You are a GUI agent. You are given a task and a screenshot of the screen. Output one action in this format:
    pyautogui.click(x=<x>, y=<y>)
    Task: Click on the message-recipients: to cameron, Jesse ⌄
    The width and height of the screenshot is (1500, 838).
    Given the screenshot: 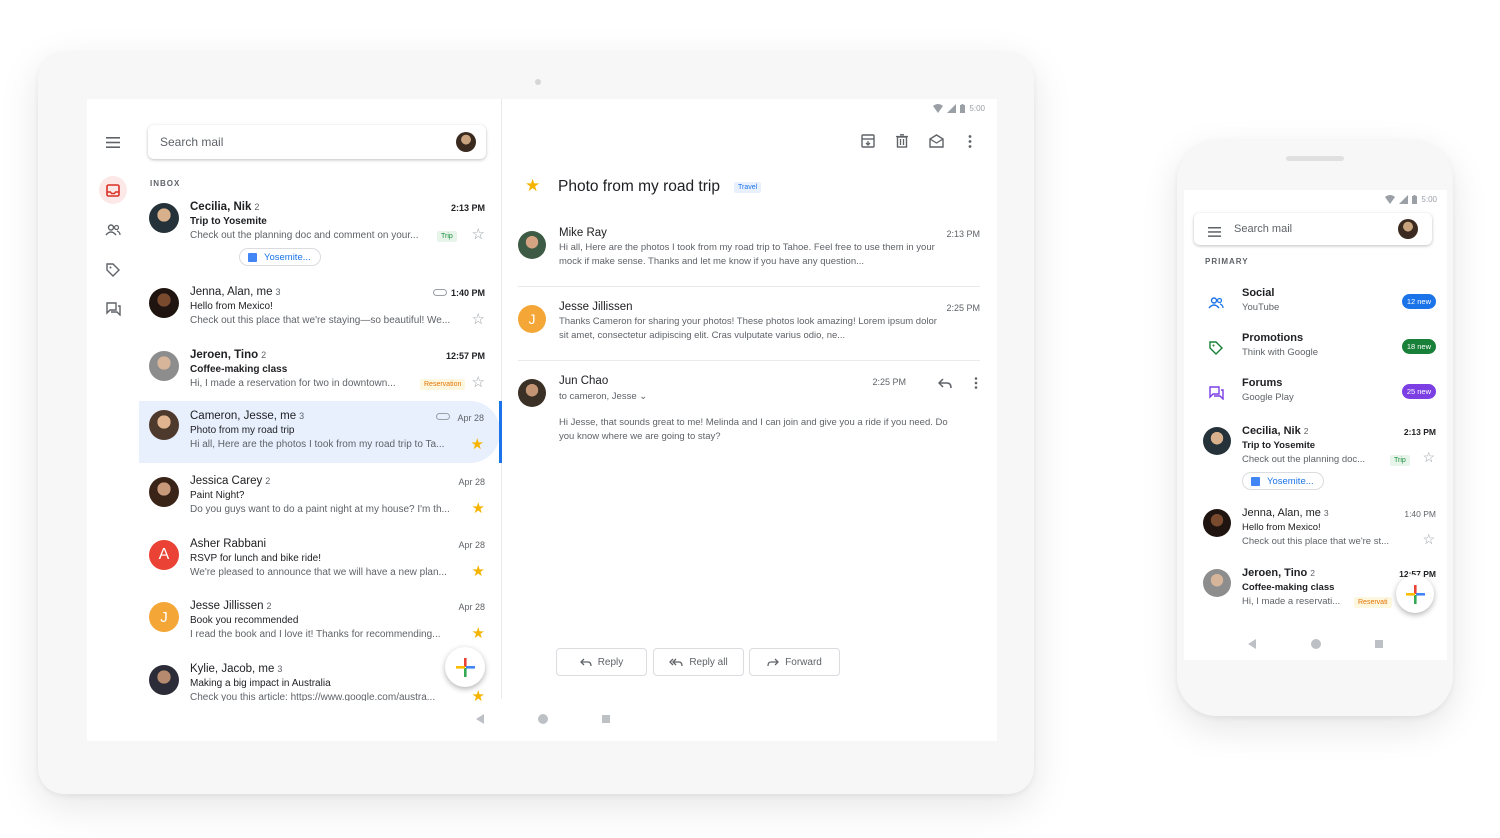 What is the action you would take?
    pyautogui.click(x=603, y=396)
    